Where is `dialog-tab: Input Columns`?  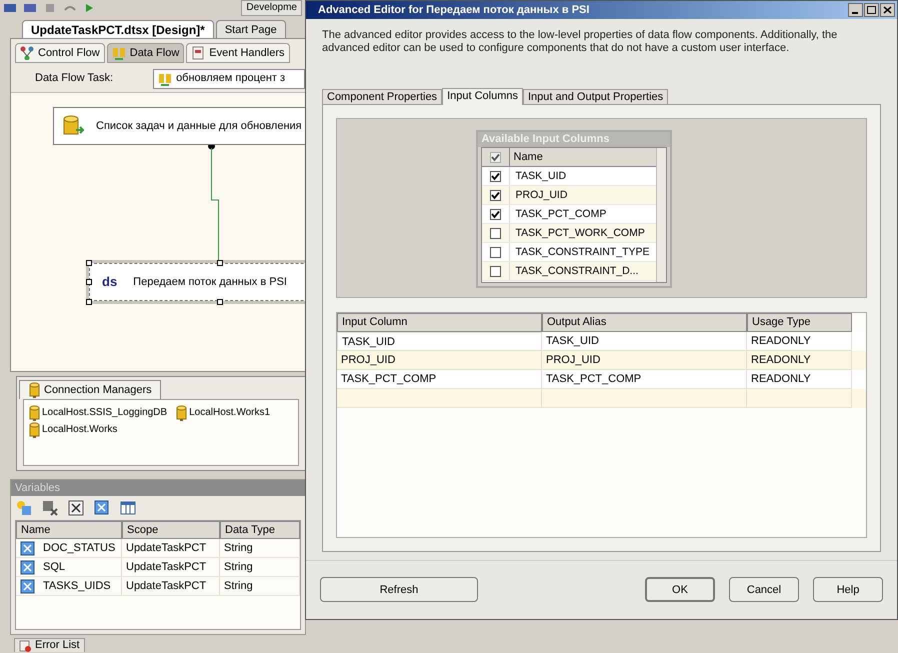
dialog-tab: Input Columns is located at coordinates (482, 97).